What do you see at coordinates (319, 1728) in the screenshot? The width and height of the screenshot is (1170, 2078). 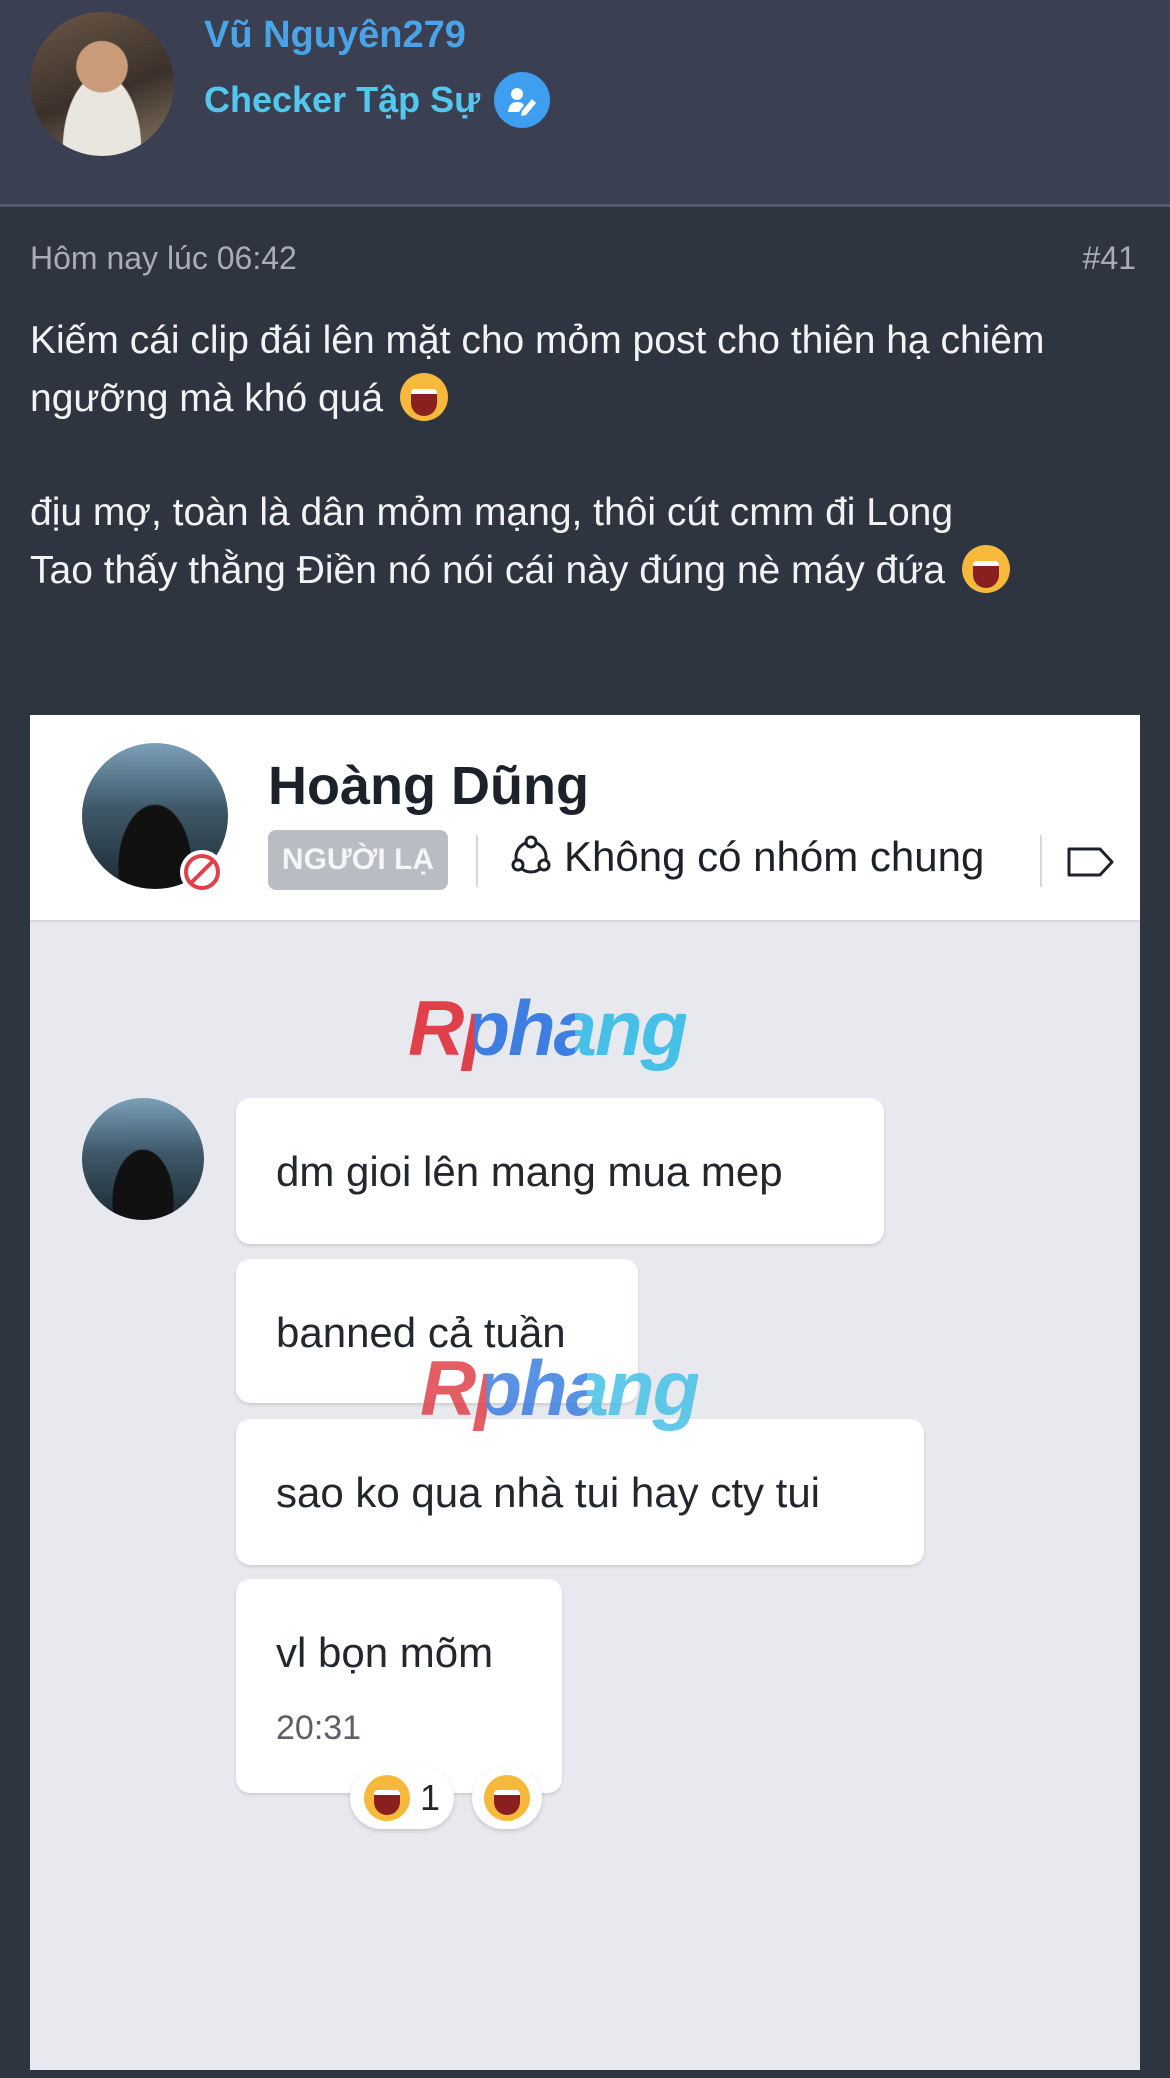 I see `message-time: 20:31` at bounding box center [319, 1728].